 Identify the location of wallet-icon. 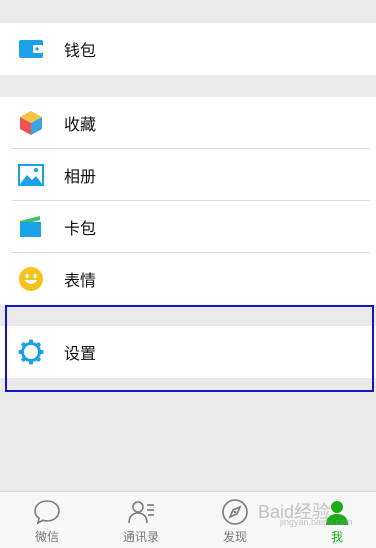
(31, 49).